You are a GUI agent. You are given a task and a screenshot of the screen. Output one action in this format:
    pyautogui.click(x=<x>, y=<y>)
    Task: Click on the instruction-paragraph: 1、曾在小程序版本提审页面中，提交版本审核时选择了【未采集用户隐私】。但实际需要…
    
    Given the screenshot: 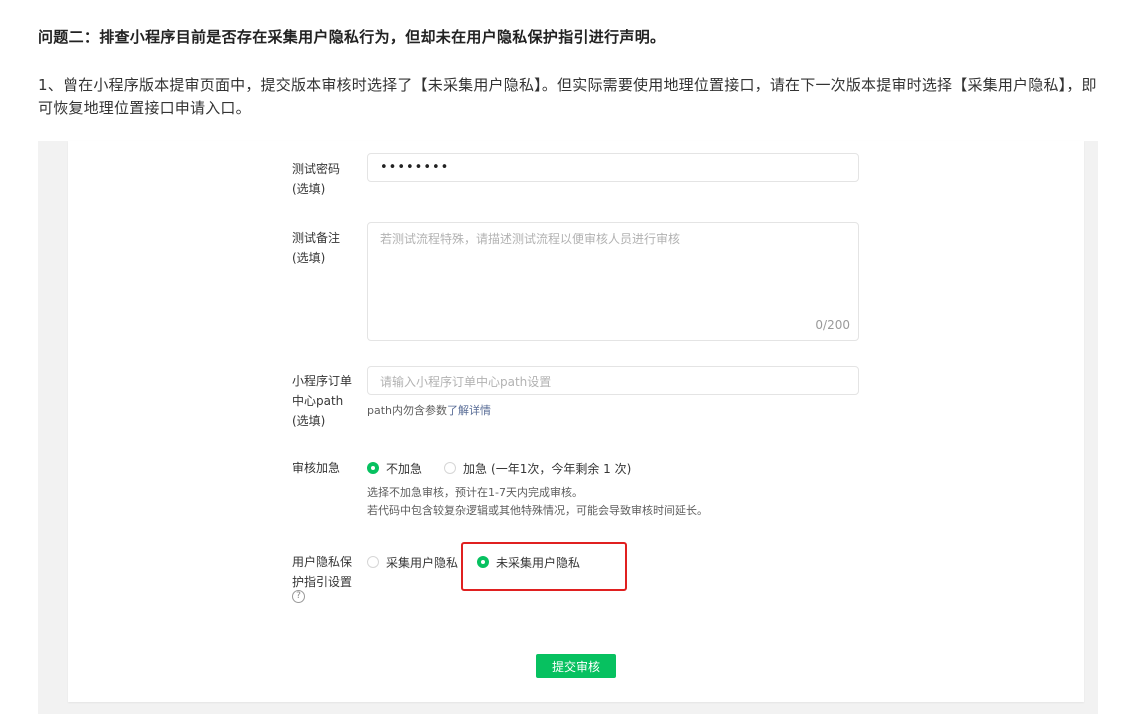 What is the action you would take?
    pyautogui.click(x=567, y=96)
    